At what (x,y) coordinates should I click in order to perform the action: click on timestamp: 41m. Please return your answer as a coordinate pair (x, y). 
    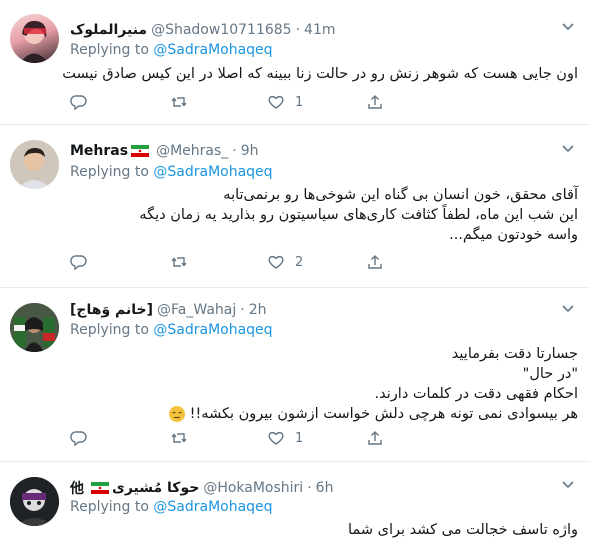
    Looking at the image, I should click on (319, 30).